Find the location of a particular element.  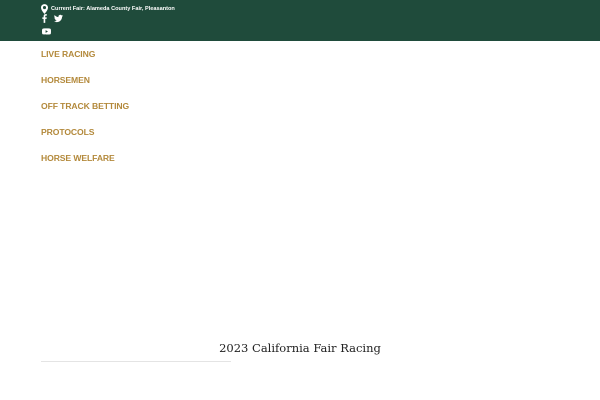

nav-item-off-track-betting: OFF TRACK BETTING is located at coordinates (85, 112).